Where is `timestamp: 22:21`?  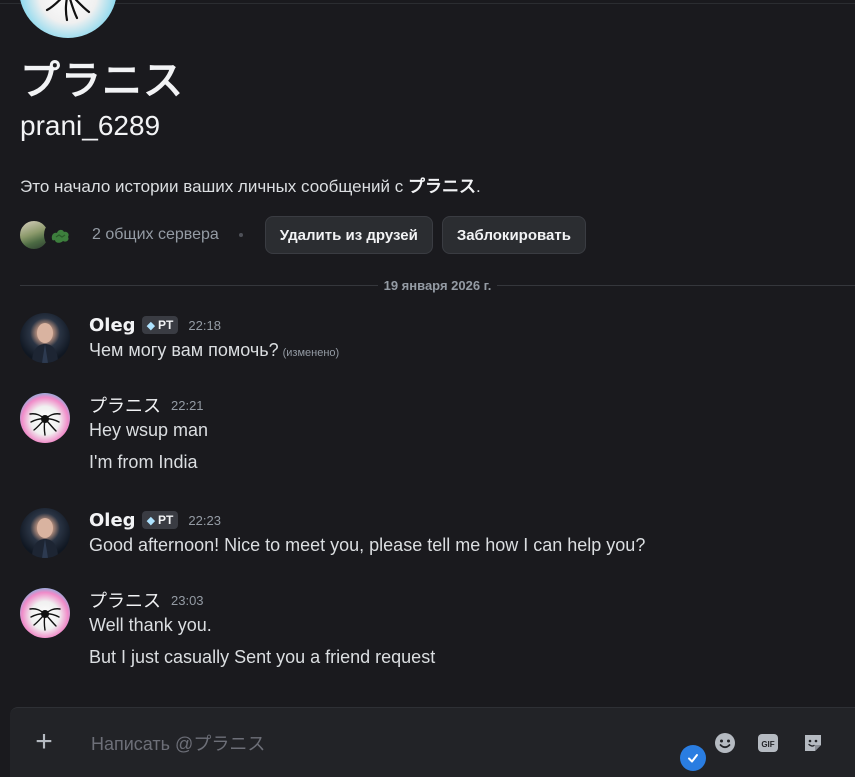
timestamp: 22:21 is located at coordinates (187, 405).